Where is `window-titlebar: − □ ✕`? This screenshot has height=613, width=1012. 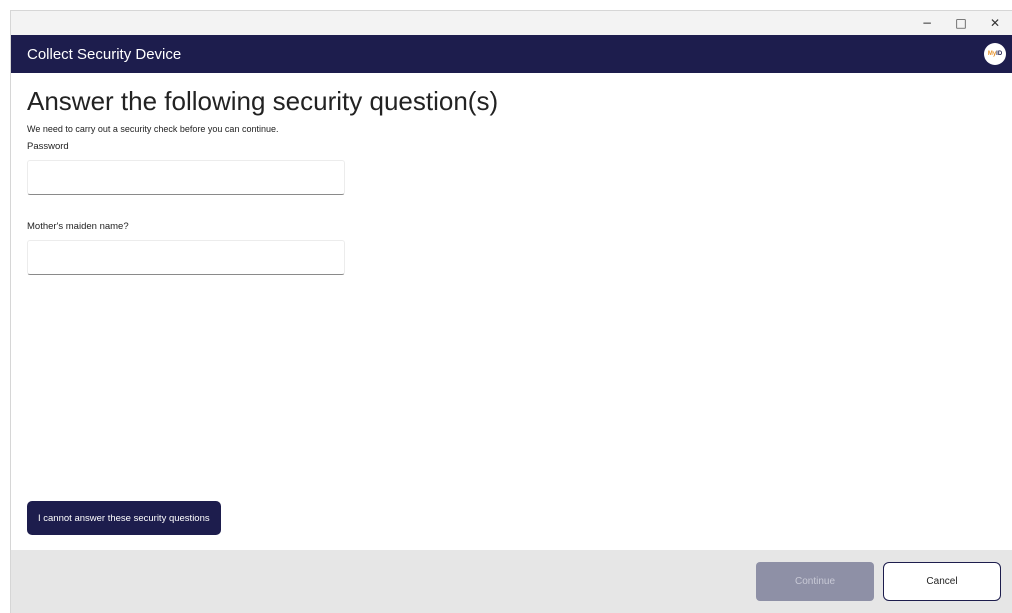
window-titlebar: − □ ✕ is located at coordinates (511, 23).